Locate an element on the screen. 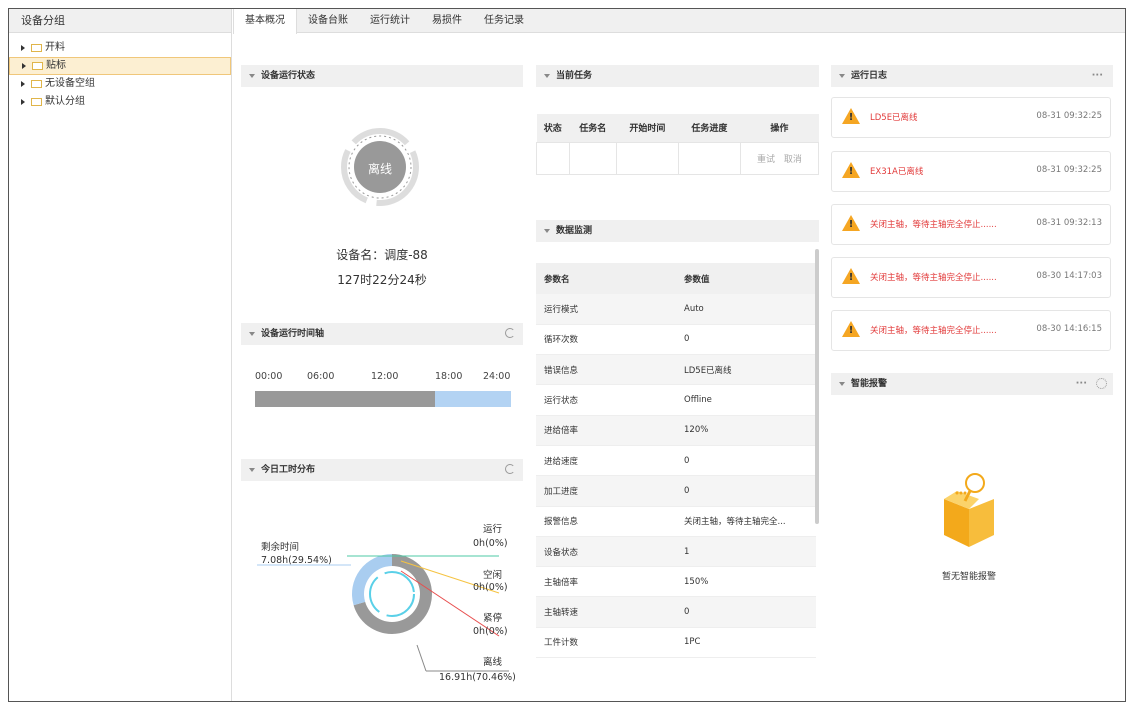  cancel-button: 取消 is located at coordinates (793, 160).